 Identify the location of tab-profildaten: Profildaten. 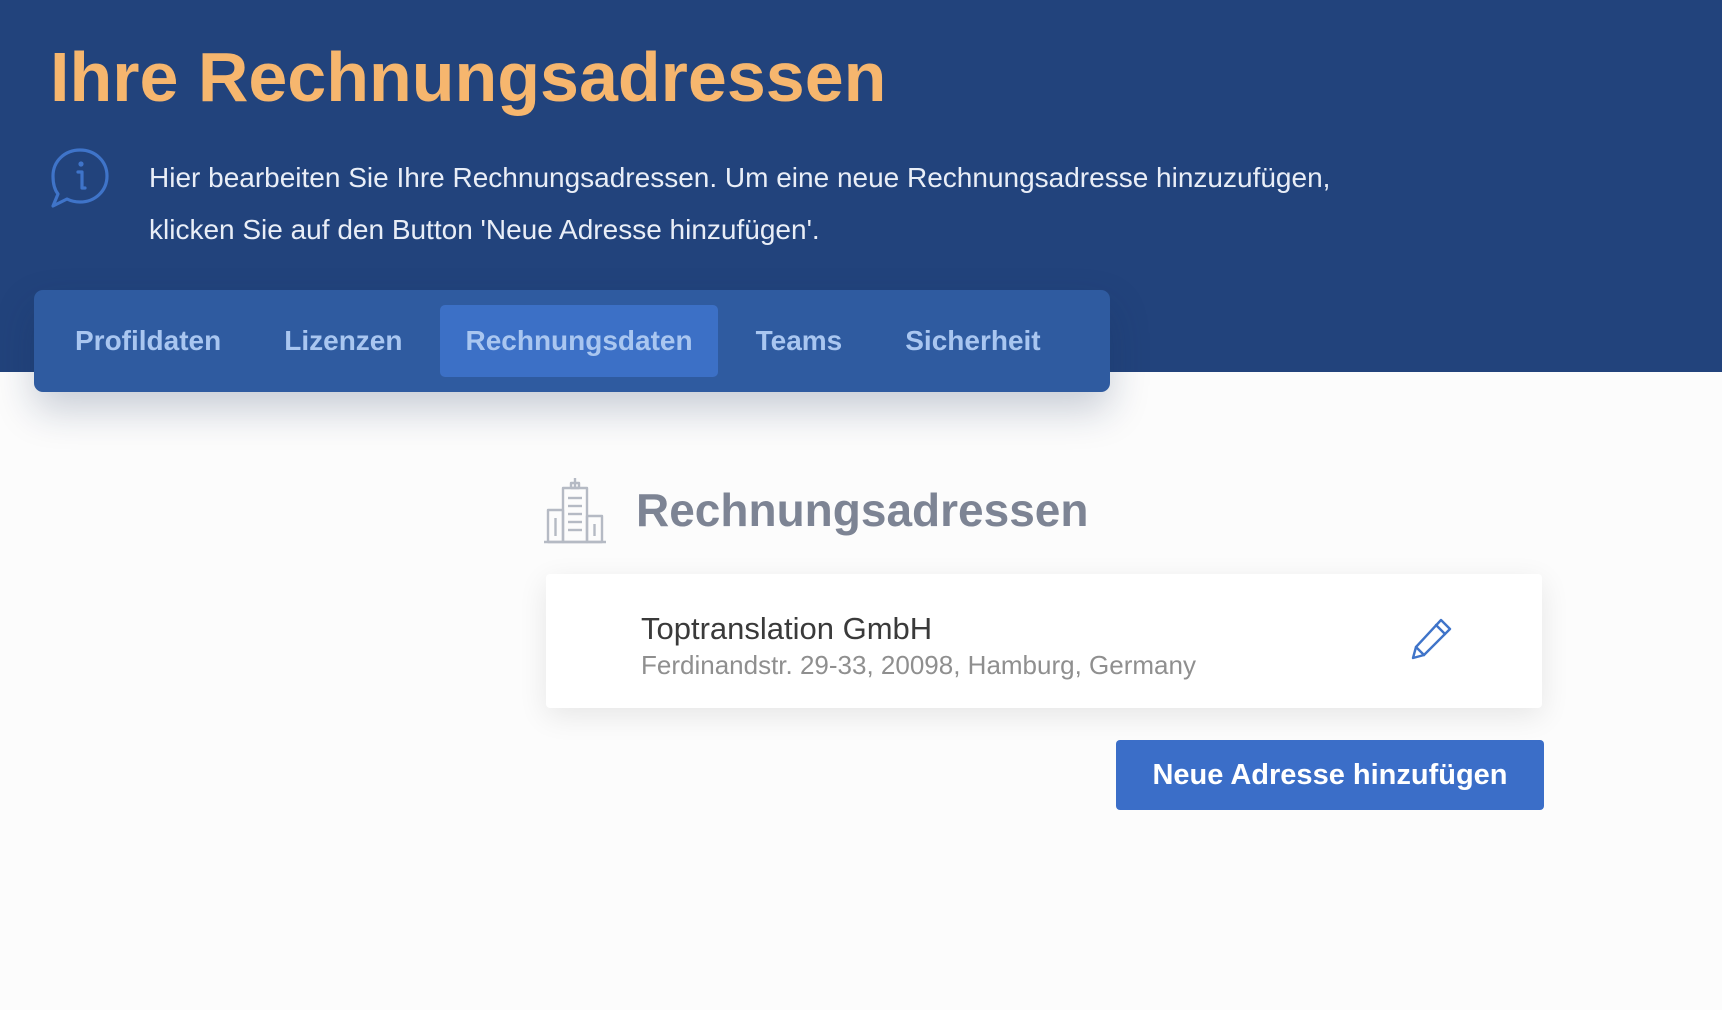
(148, 341).